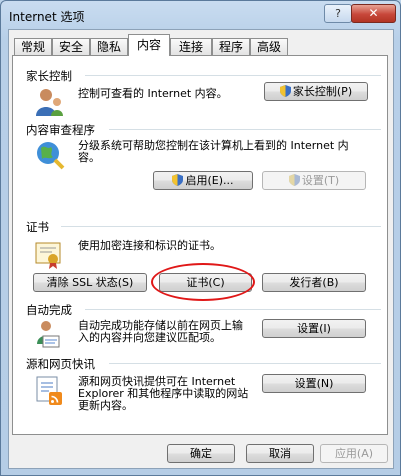  Describe the element at coordinates (373, 13) in the screenshot. I see `close-button: ✕` at that location.